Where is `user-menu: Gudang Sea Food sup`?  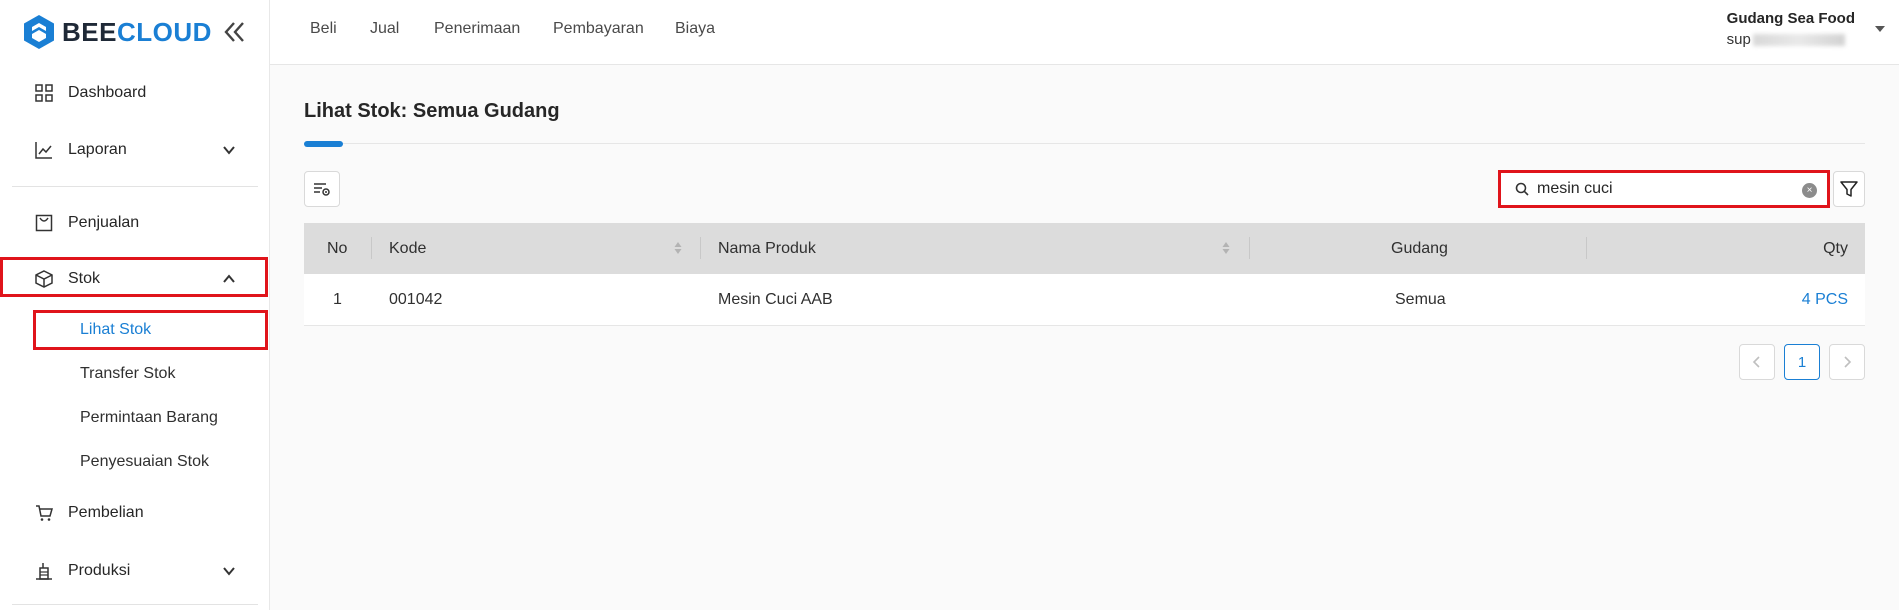 user-menu: Gudang Sea Food sup is located at coordinates (1791, 29).